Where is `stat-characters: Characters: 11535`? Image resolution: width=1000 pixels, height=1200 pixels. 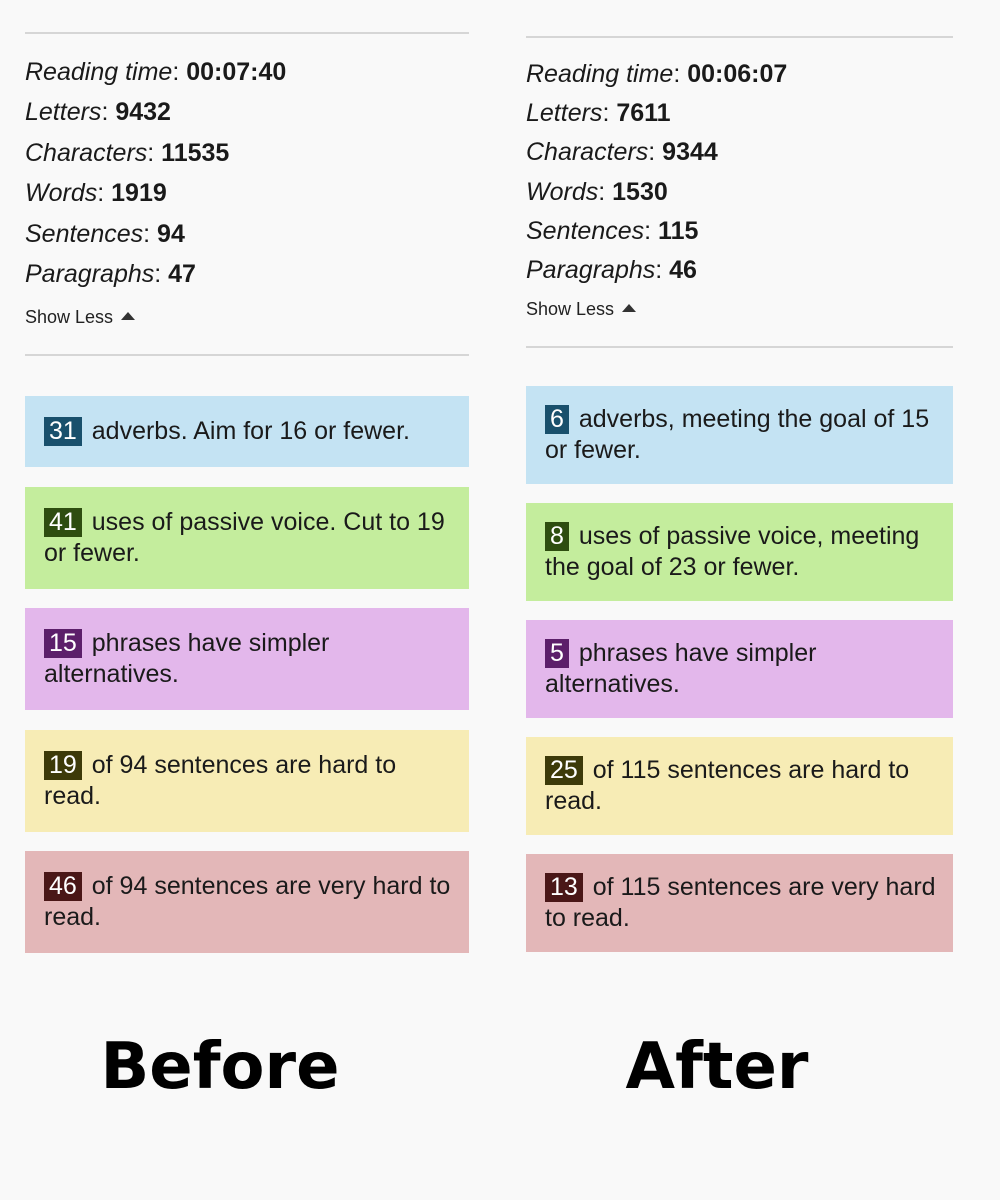 stat-characters: Characters: 11535 is located at coordinates (127, 152).